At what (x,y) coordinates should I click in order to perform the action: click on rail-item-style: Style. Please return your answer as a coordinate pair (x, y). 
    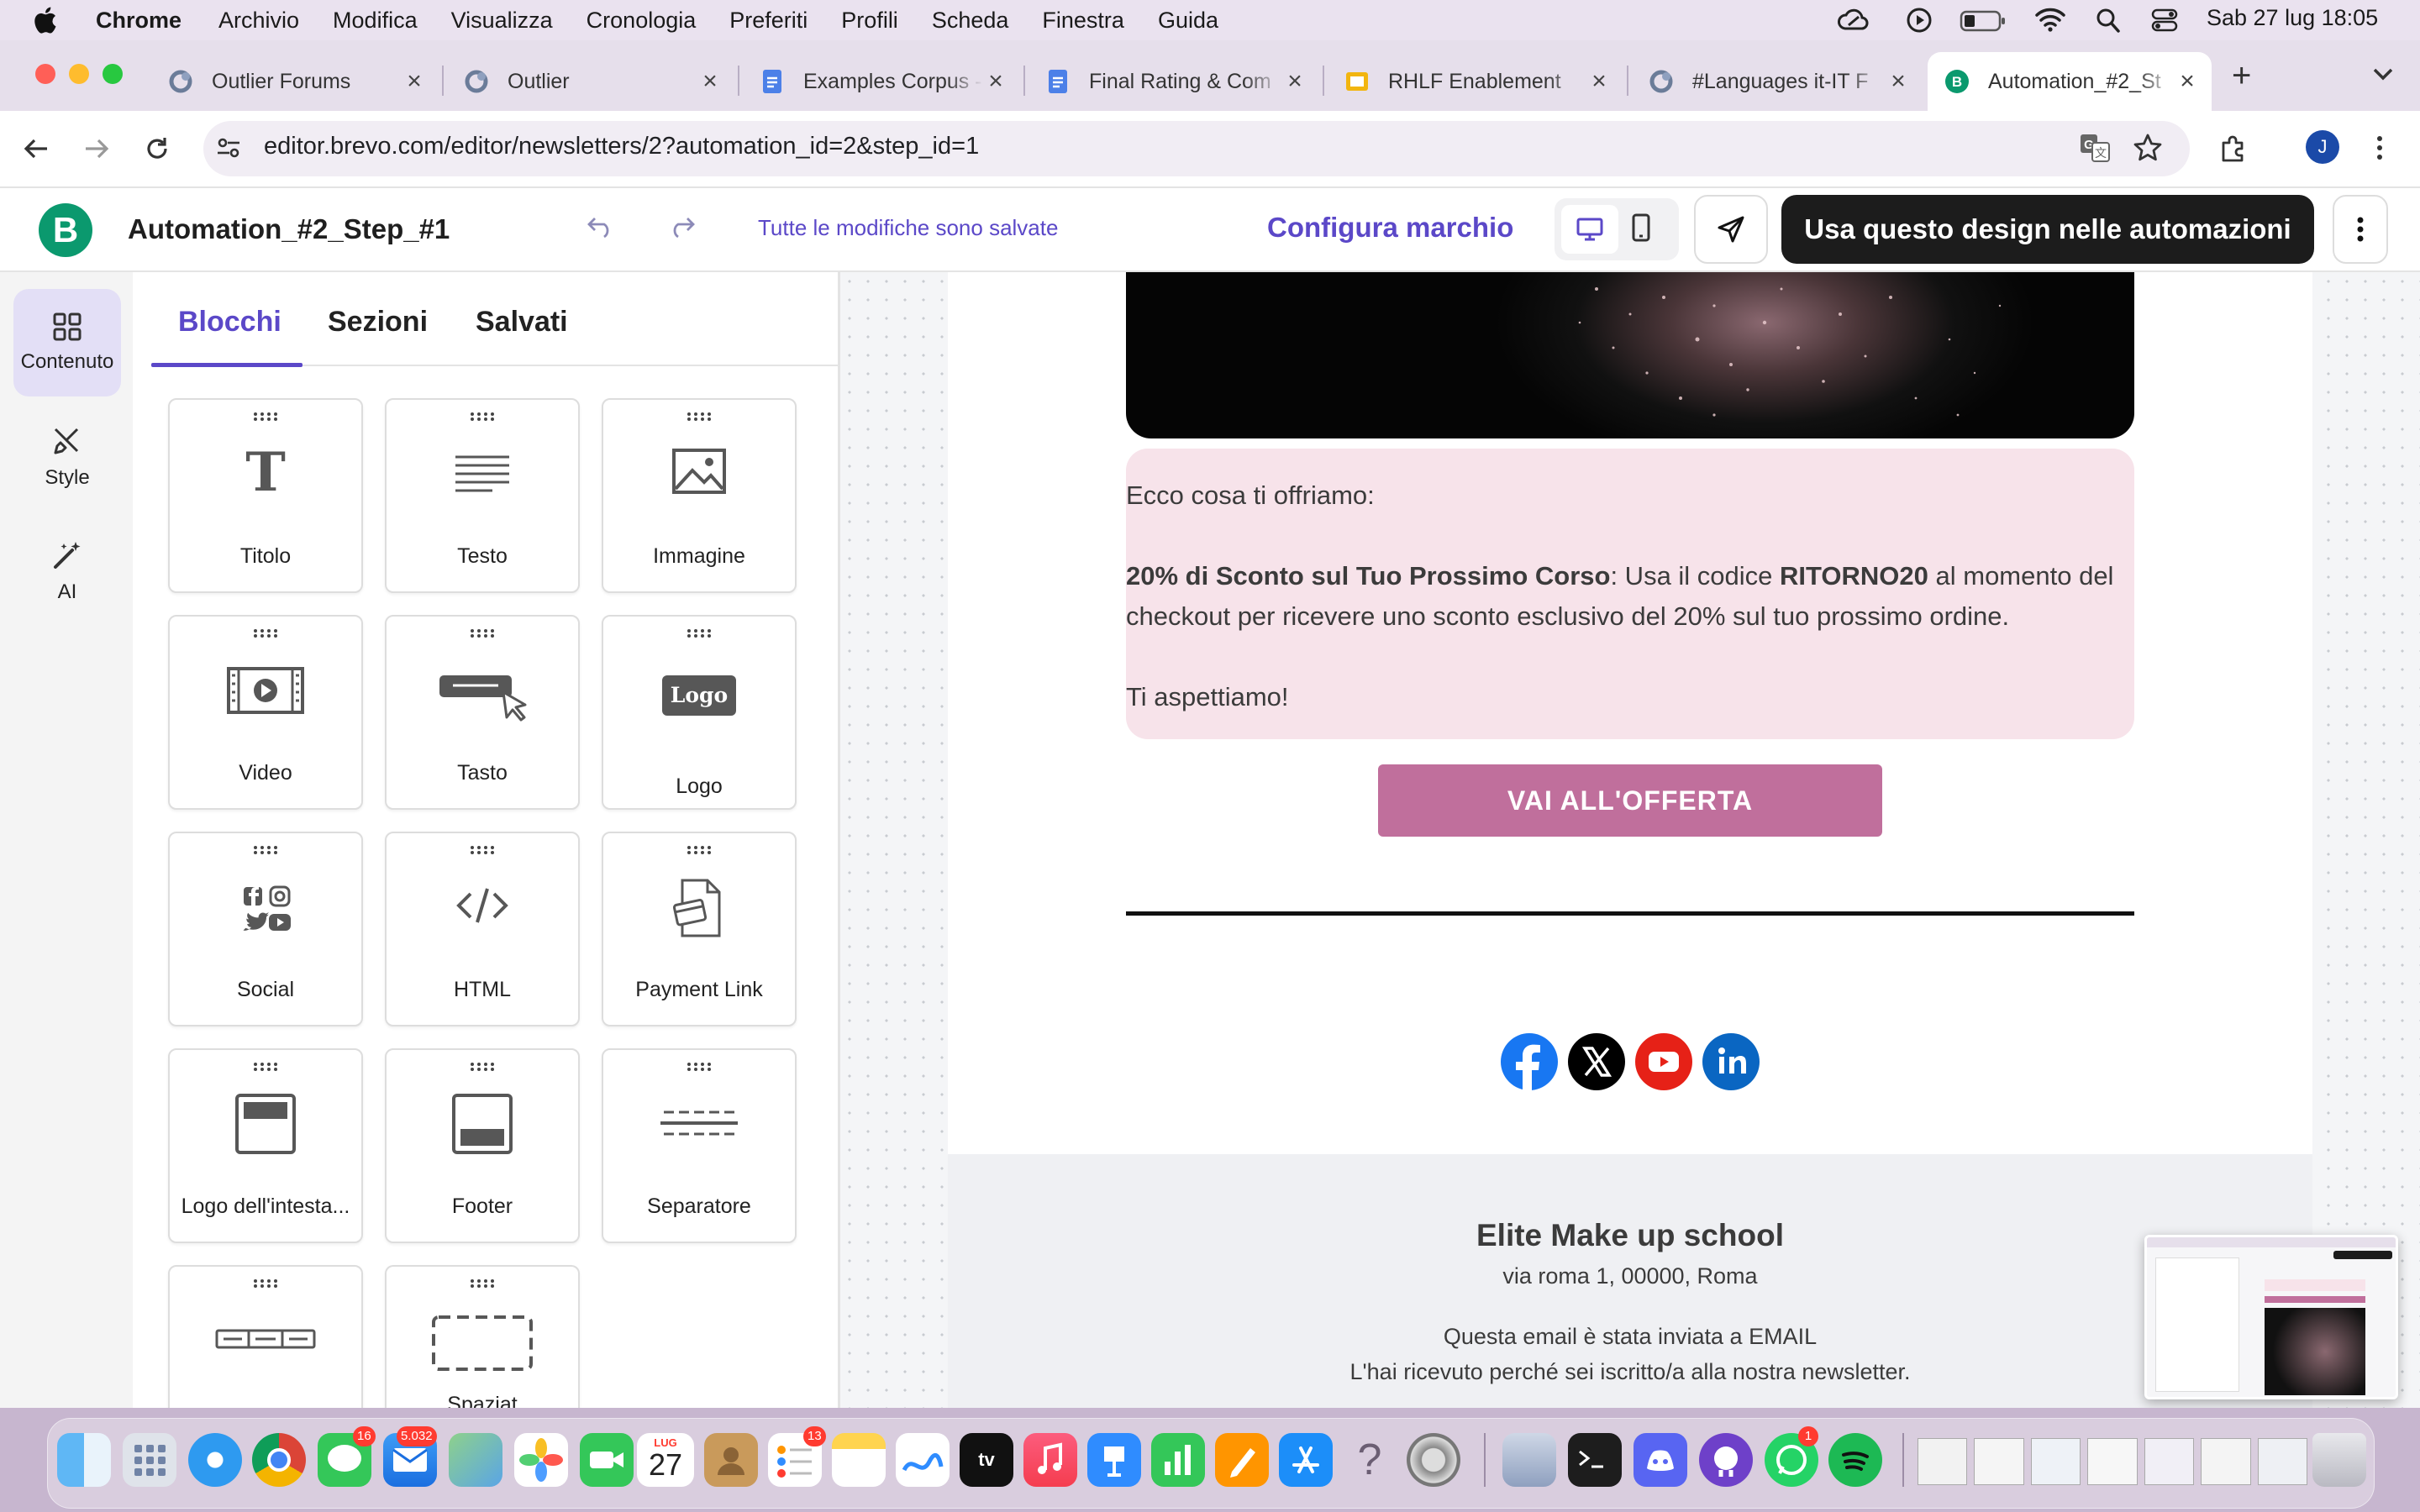
    Looking at the image, I should click on (67, 457).